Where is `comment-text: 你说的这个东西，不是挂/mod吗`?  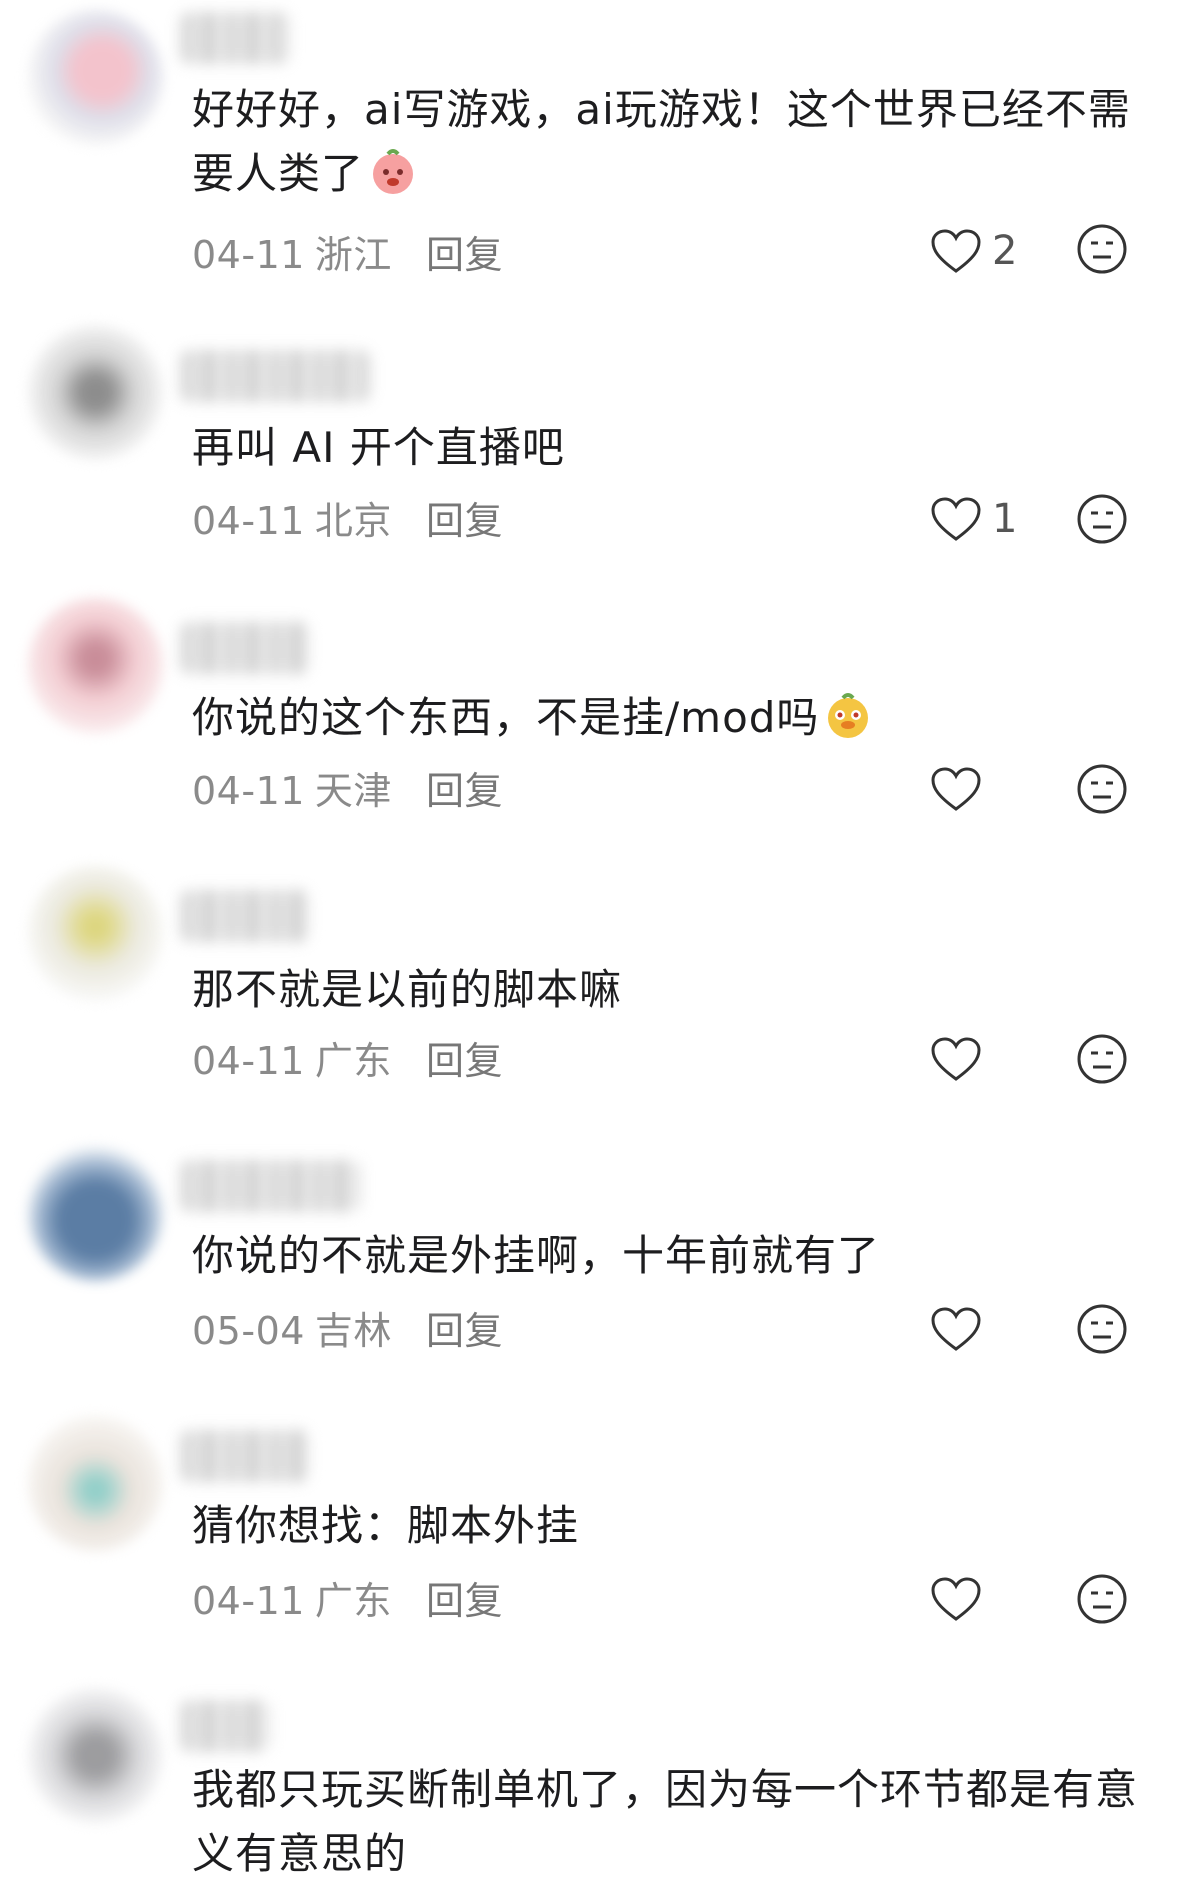 comment-text: 你说的这个东西，不是挂/mod吗 is located at coordinates (667, 718).